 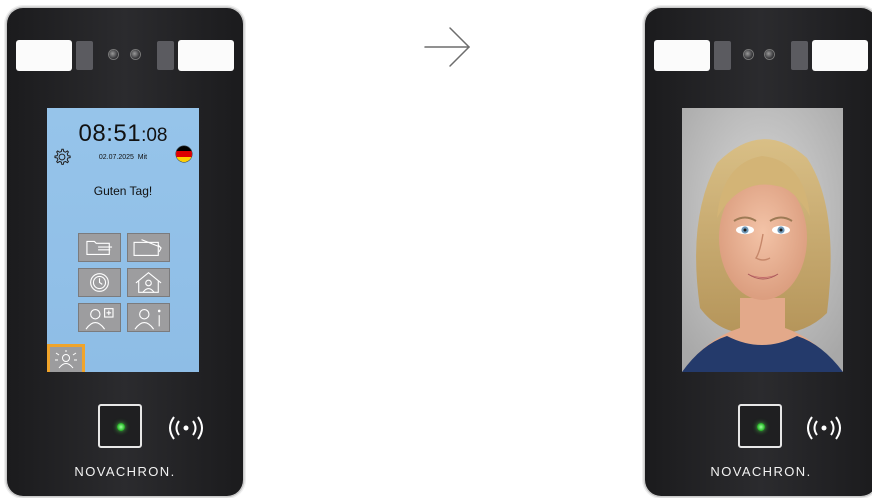 I want to click on user-info-icon, so click(x=147, y=319).